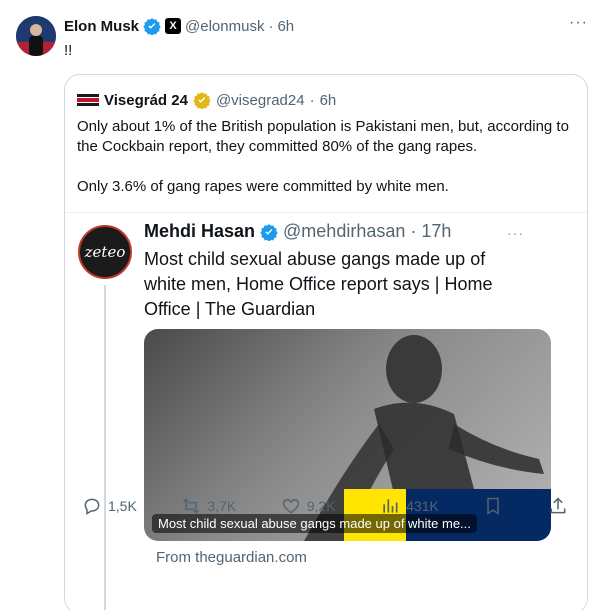 The width and height of the screenshot is (600, 610). Describe the element at coordinates (390, 506) in the screenshot. I see `views-chart-icon` at that location.